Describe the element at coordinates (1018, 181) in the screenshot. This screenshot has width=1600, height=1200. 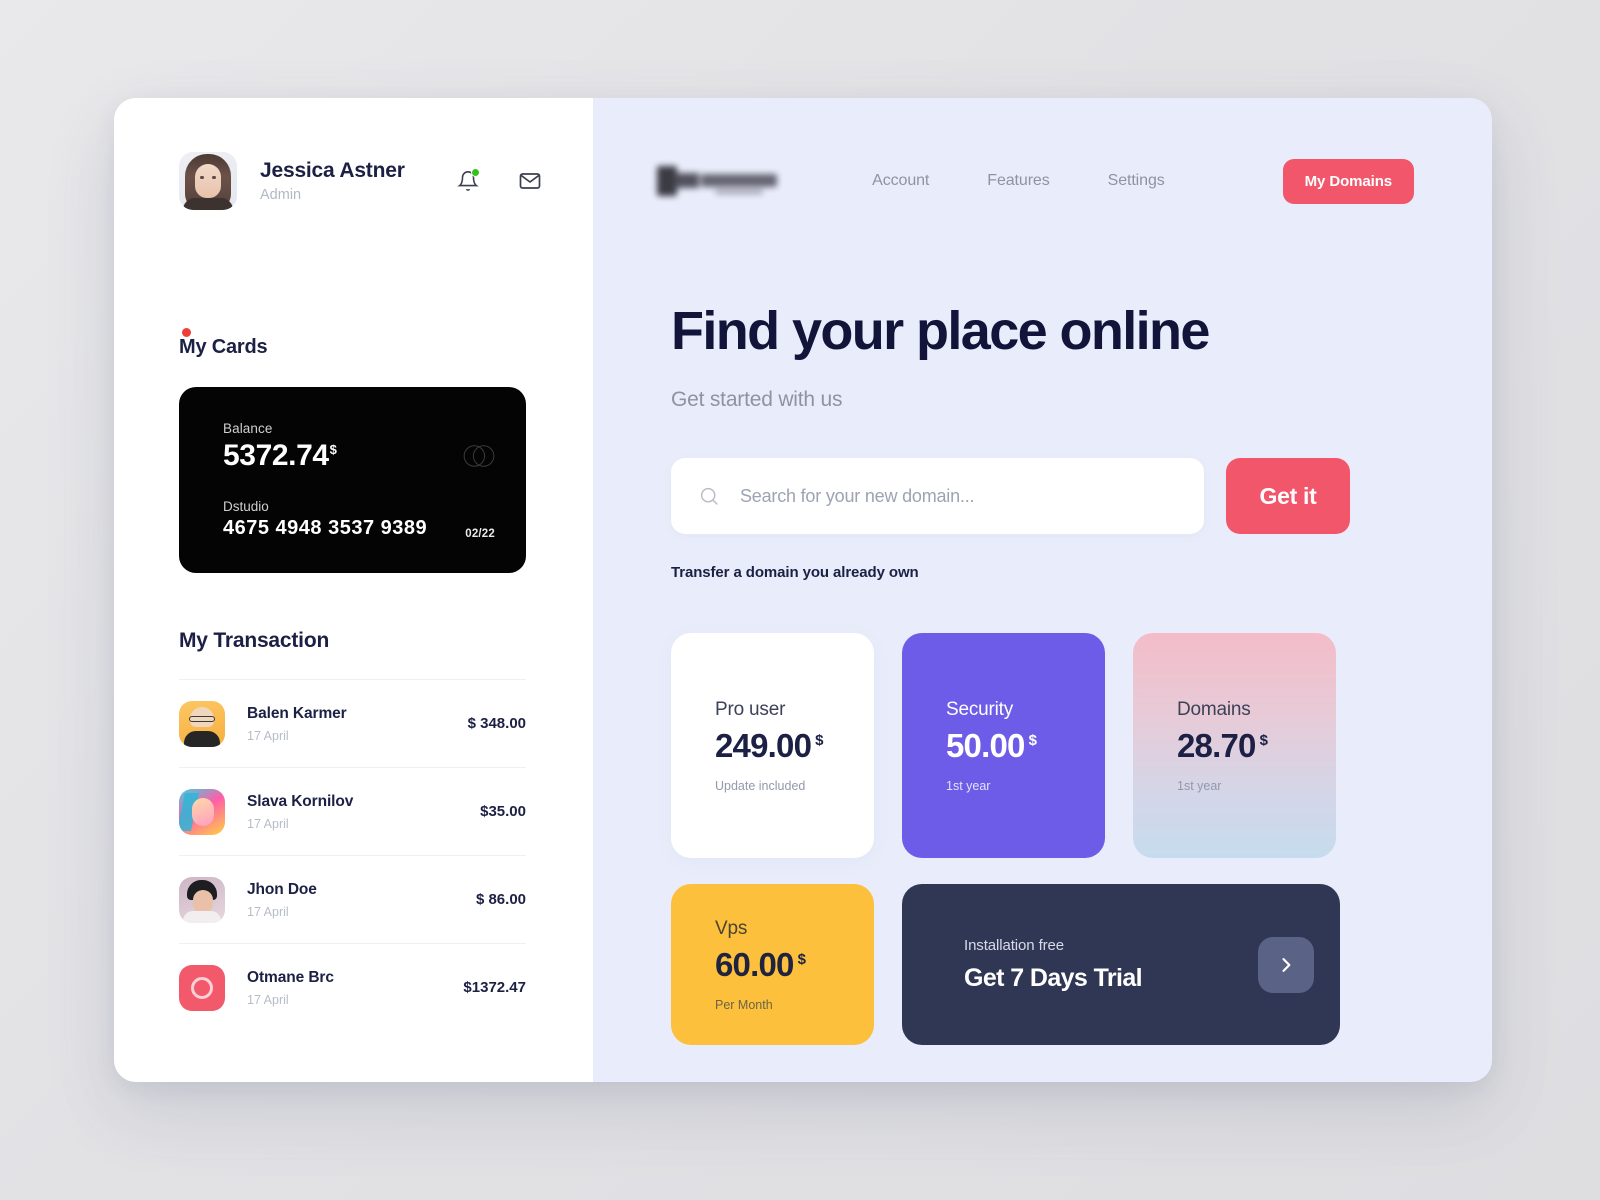
I see `nav-item-features: Features` at that location.